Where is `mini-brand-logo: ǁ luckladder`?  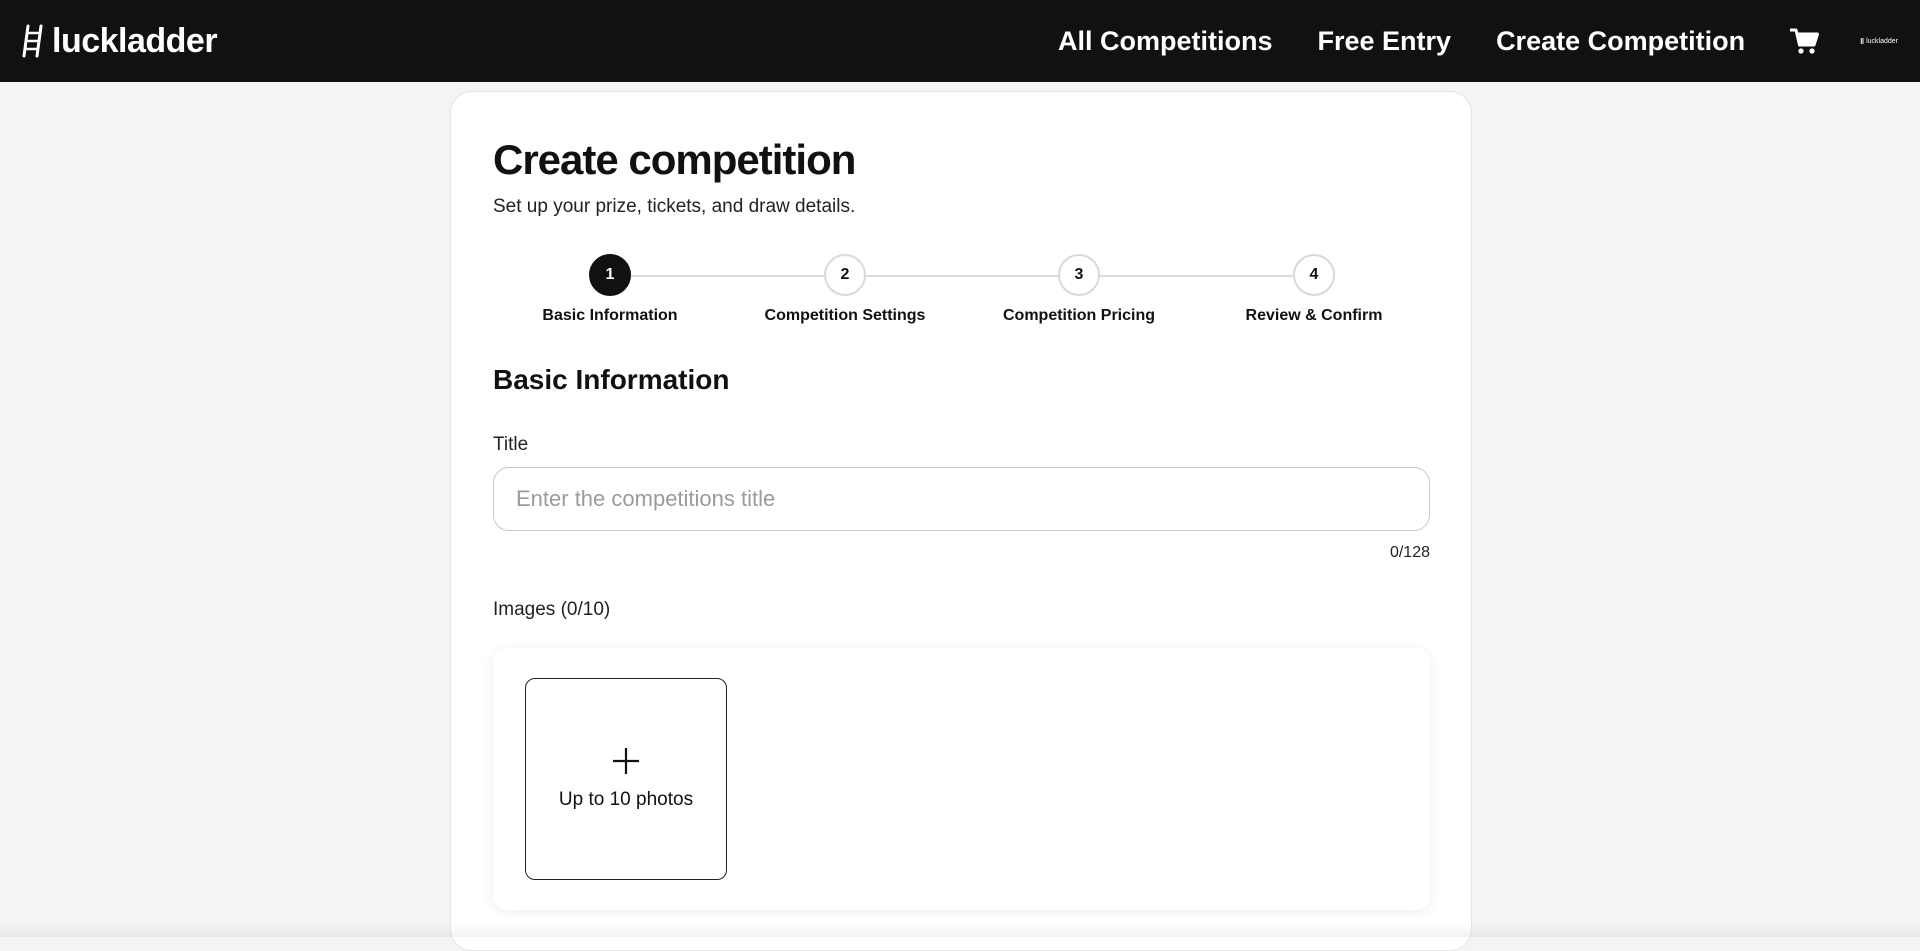 mini-brand-logo: ǁ luckladder is located at coordinates (1879, 41).